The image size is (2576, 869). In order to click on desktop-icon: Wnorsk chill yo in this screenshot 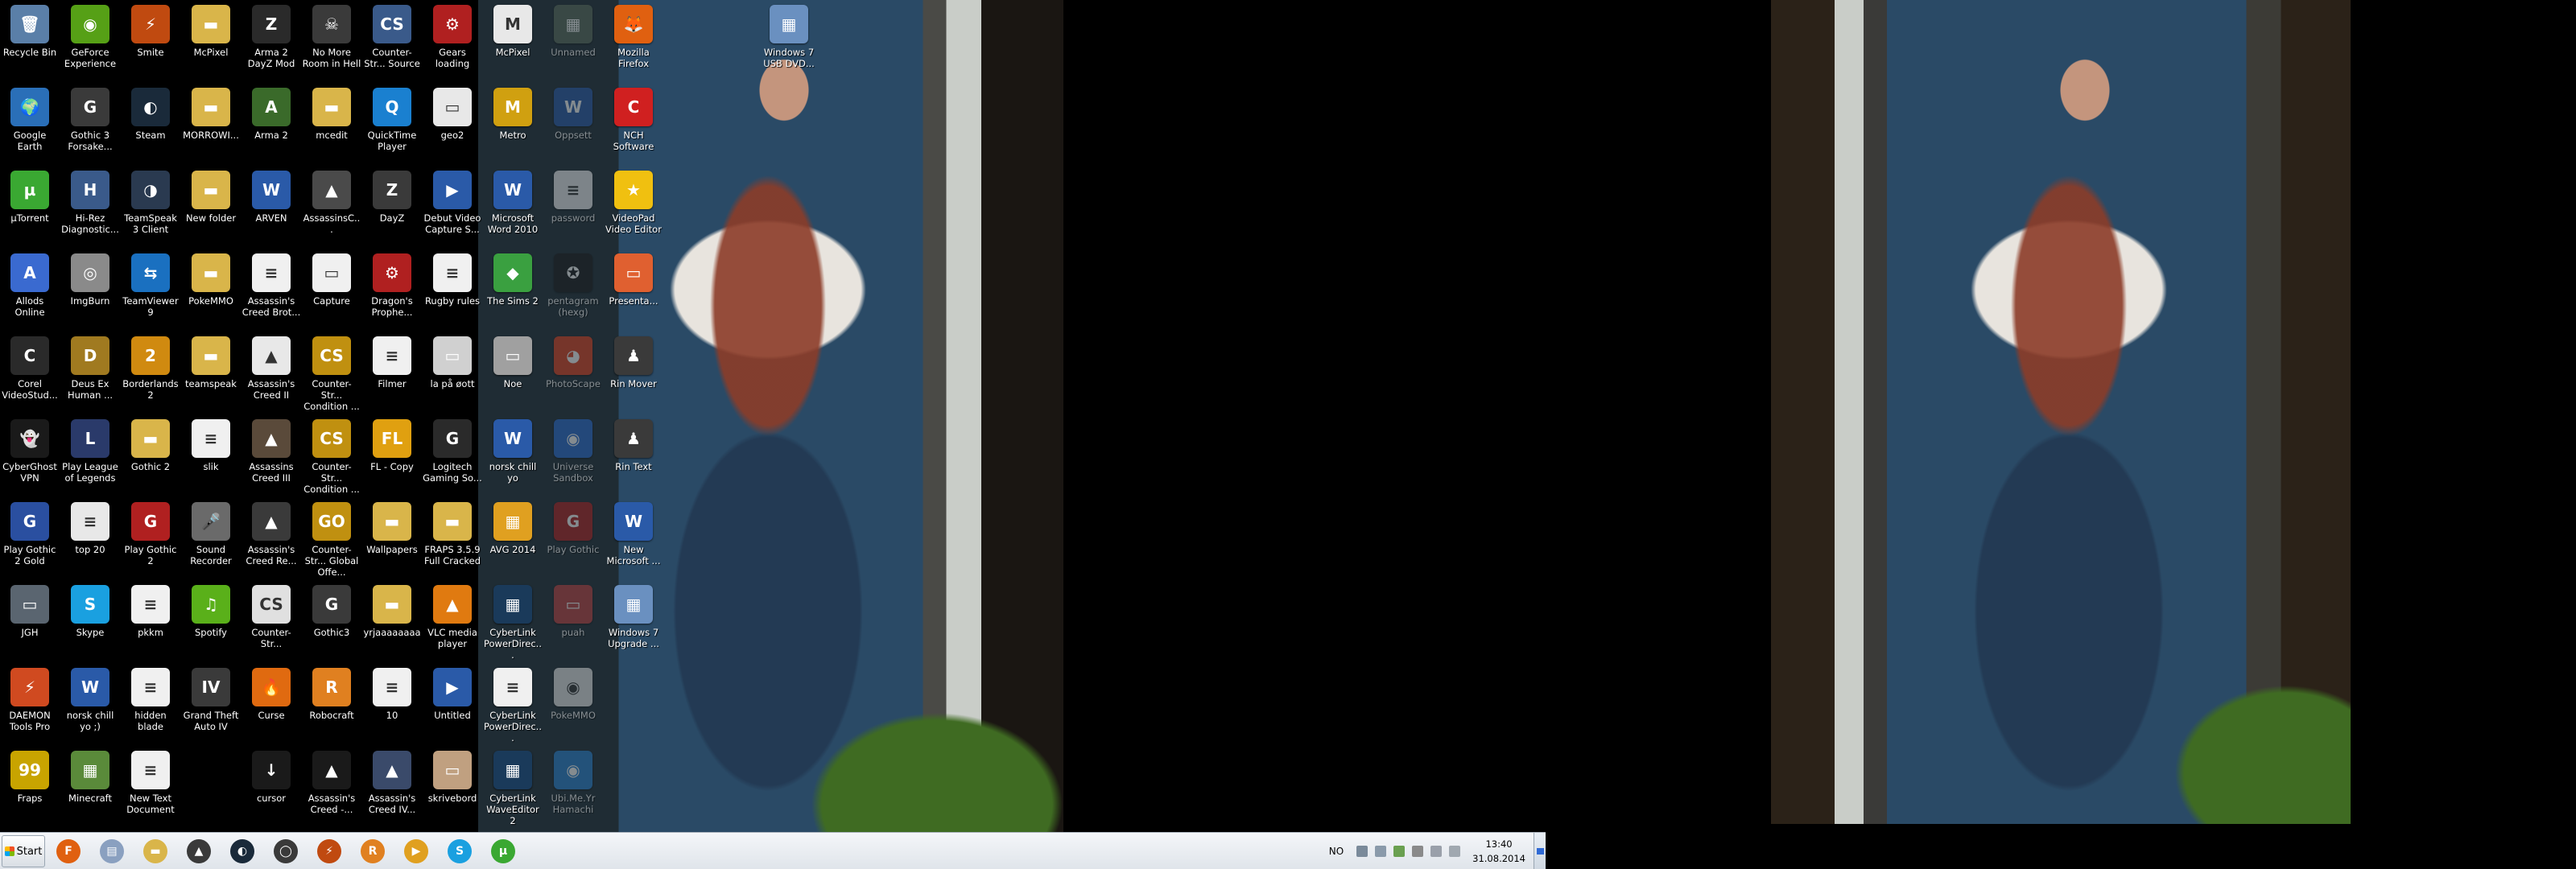, I will do `click(513, 456)`.